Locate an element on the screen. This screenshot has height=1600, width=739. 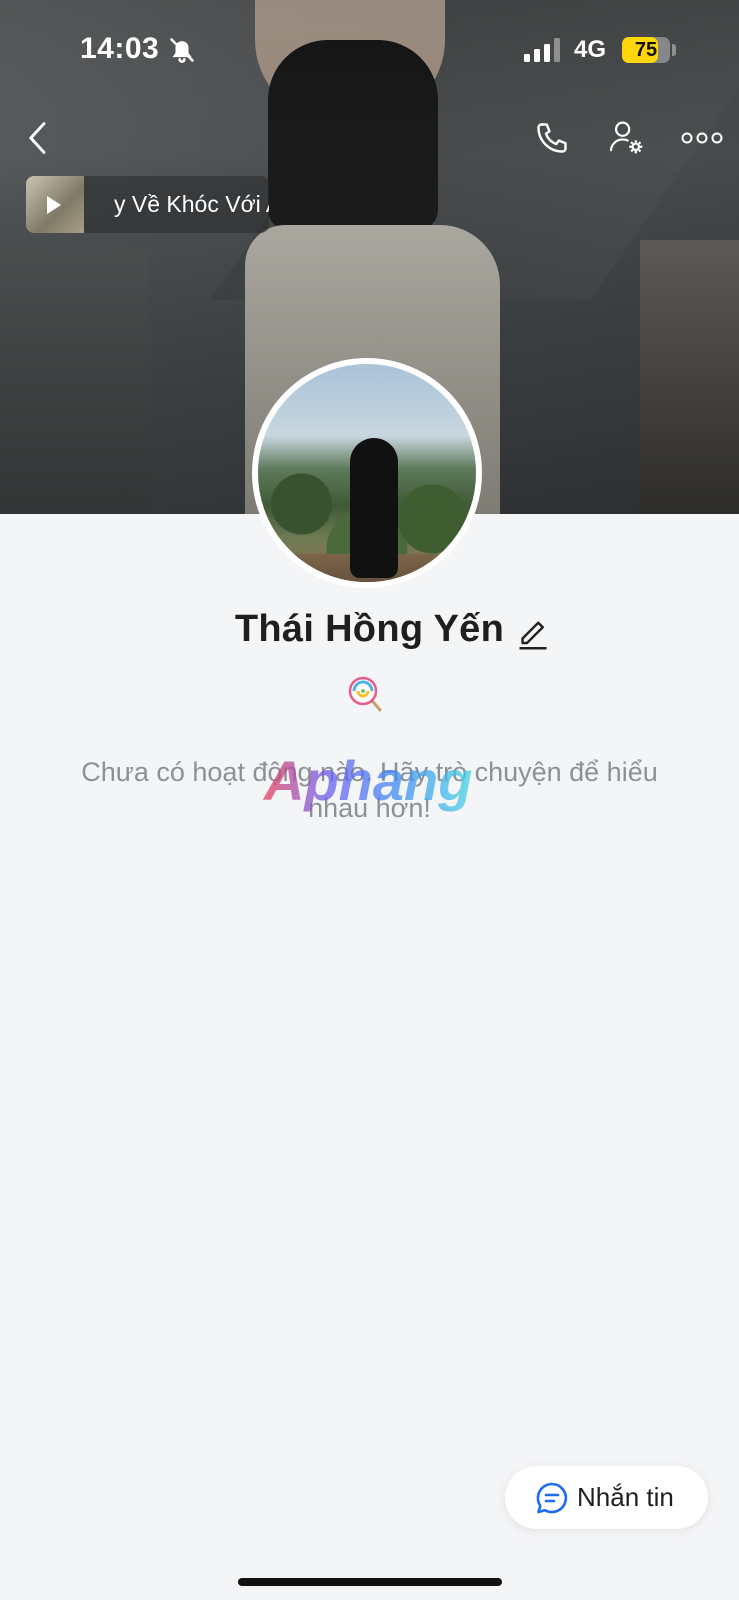
avatar is located at coordinates (367, 473).